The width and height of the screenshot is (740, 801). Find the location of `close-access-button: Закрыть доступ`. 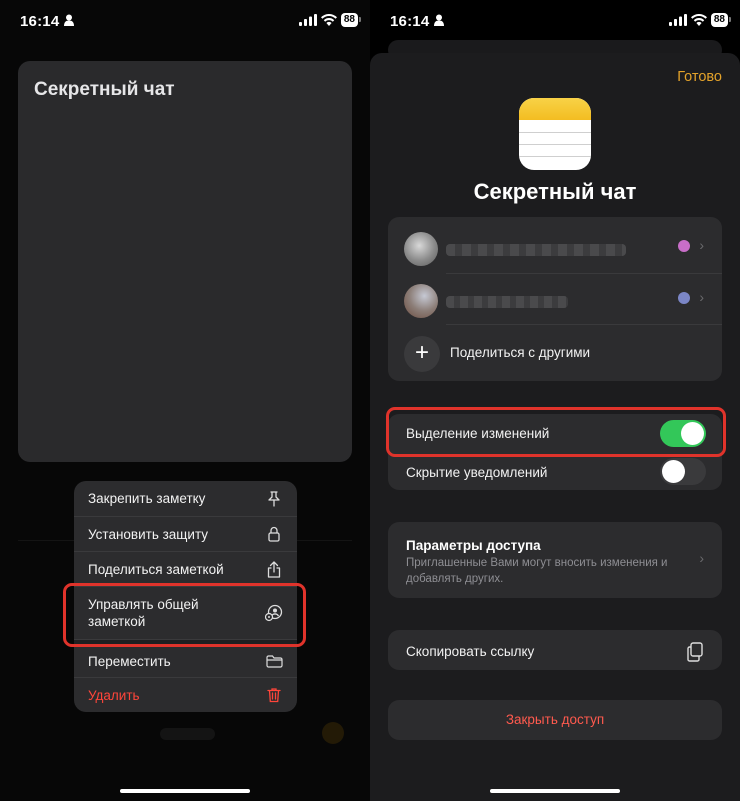

close-access-button: Закрыть доступ is located at coordinates (555, 720).